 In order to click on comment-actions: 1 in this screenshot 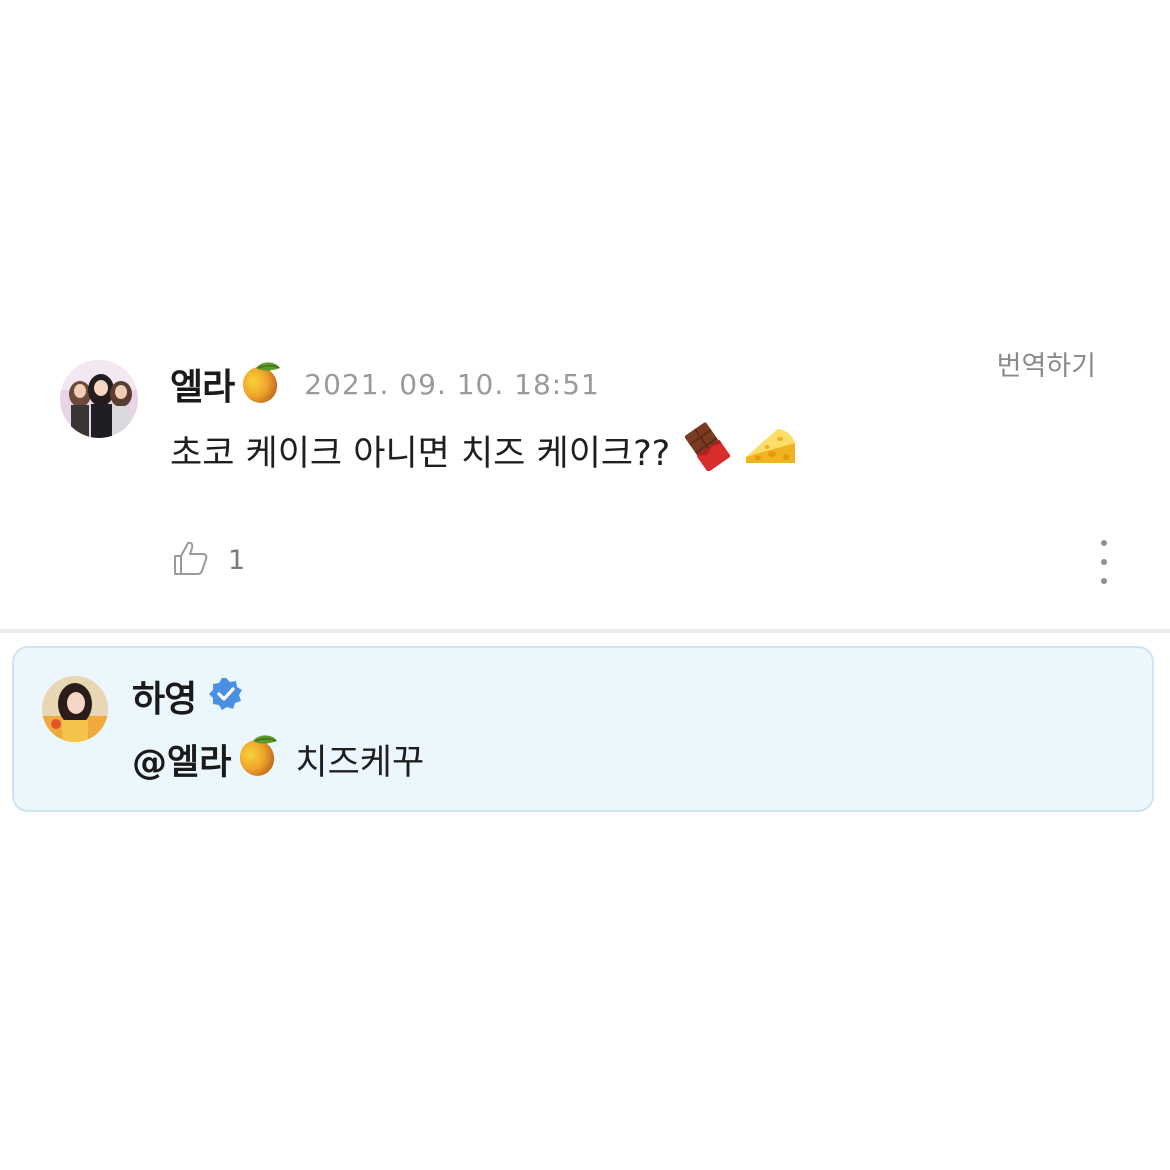, I will do `click(207, 560)`.